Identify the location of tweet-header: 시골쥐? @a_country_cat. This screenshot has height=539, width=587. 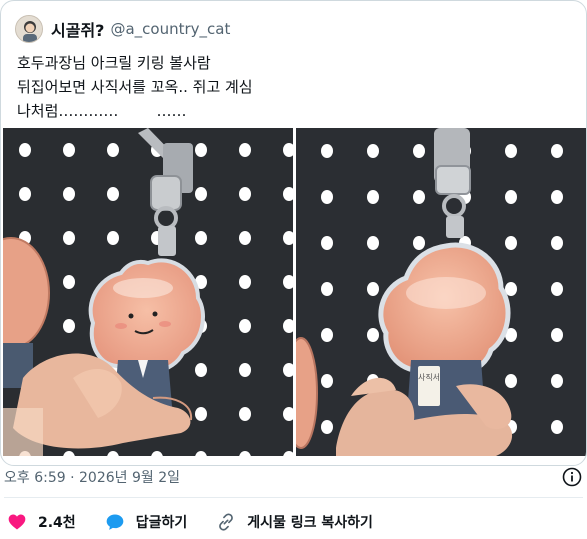
(122, 29).